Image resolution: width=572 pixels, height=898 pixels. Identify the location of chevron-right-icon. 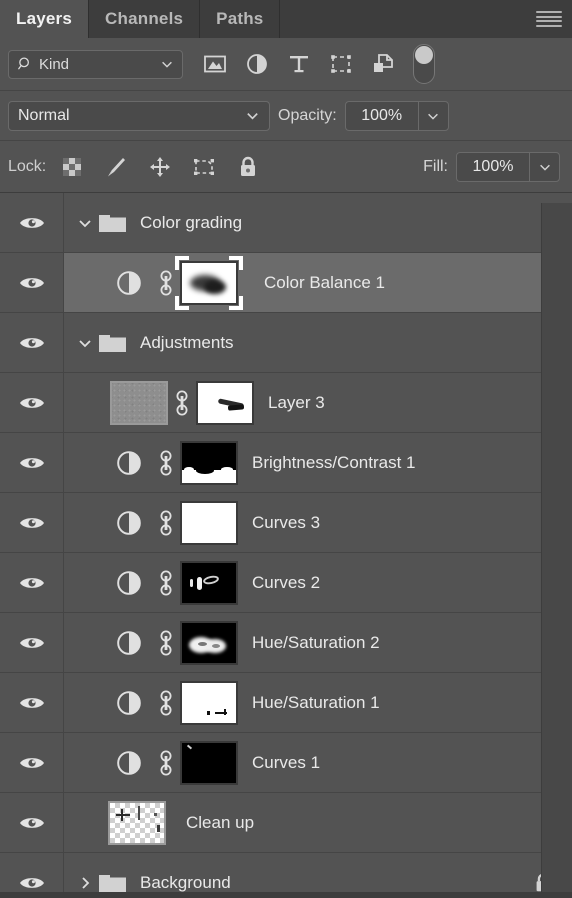
(86, 882).